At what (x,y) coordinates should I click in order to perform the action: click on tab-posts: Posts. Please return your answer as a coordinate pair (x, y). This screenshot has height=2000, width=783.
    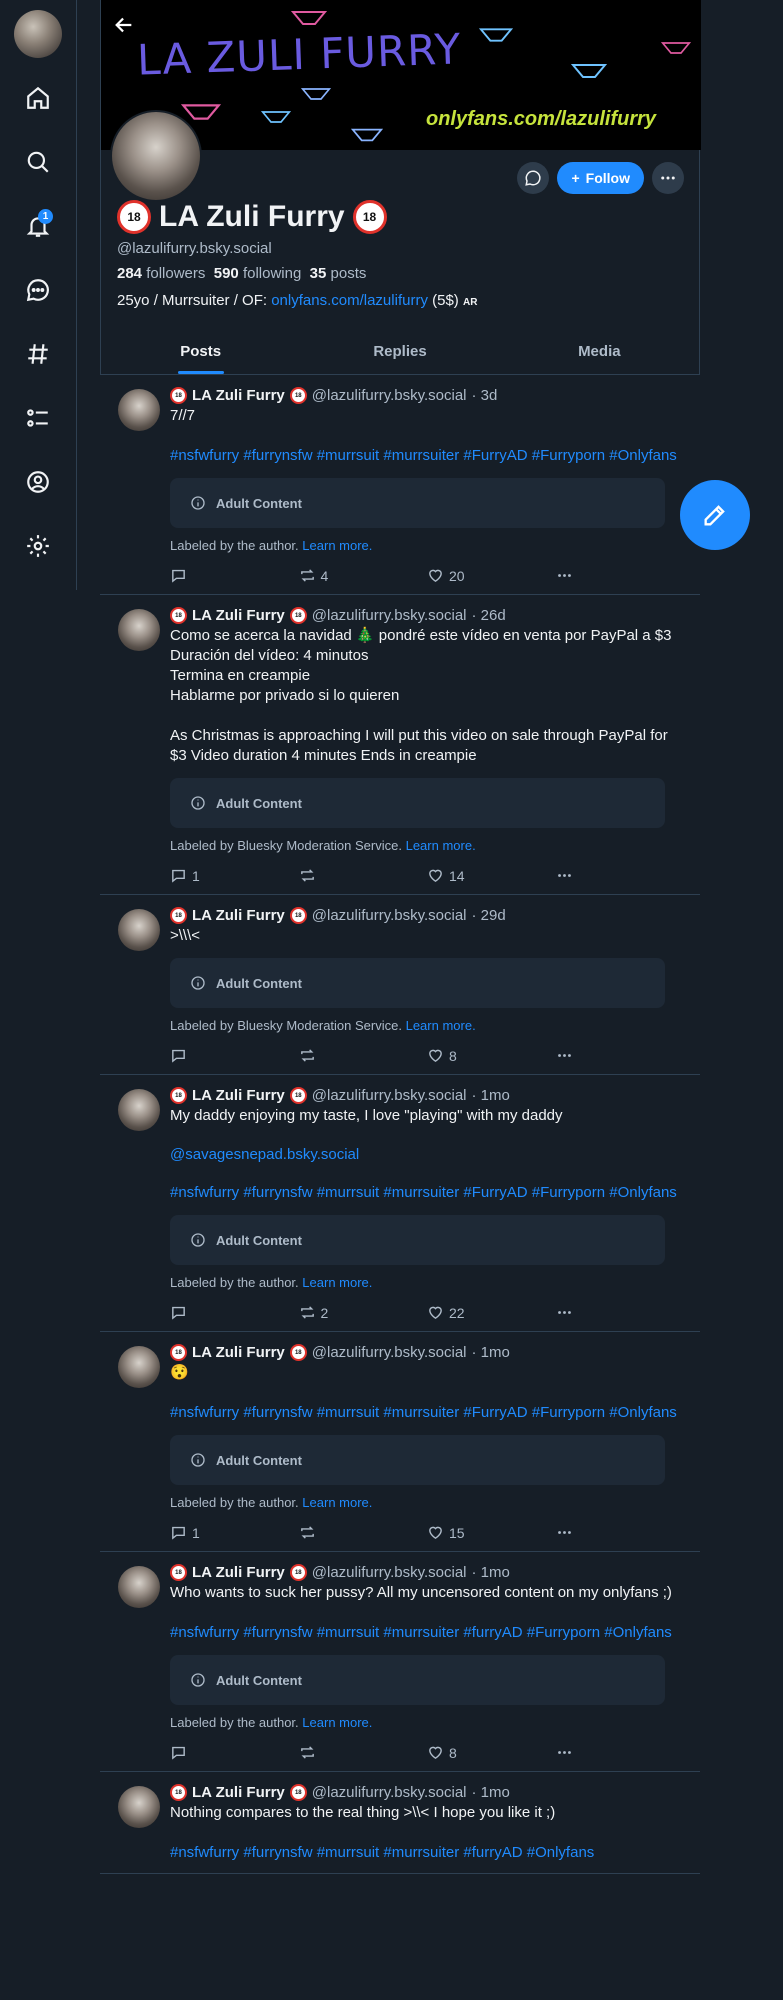
    Looking at the image, I should click on (200, 352).